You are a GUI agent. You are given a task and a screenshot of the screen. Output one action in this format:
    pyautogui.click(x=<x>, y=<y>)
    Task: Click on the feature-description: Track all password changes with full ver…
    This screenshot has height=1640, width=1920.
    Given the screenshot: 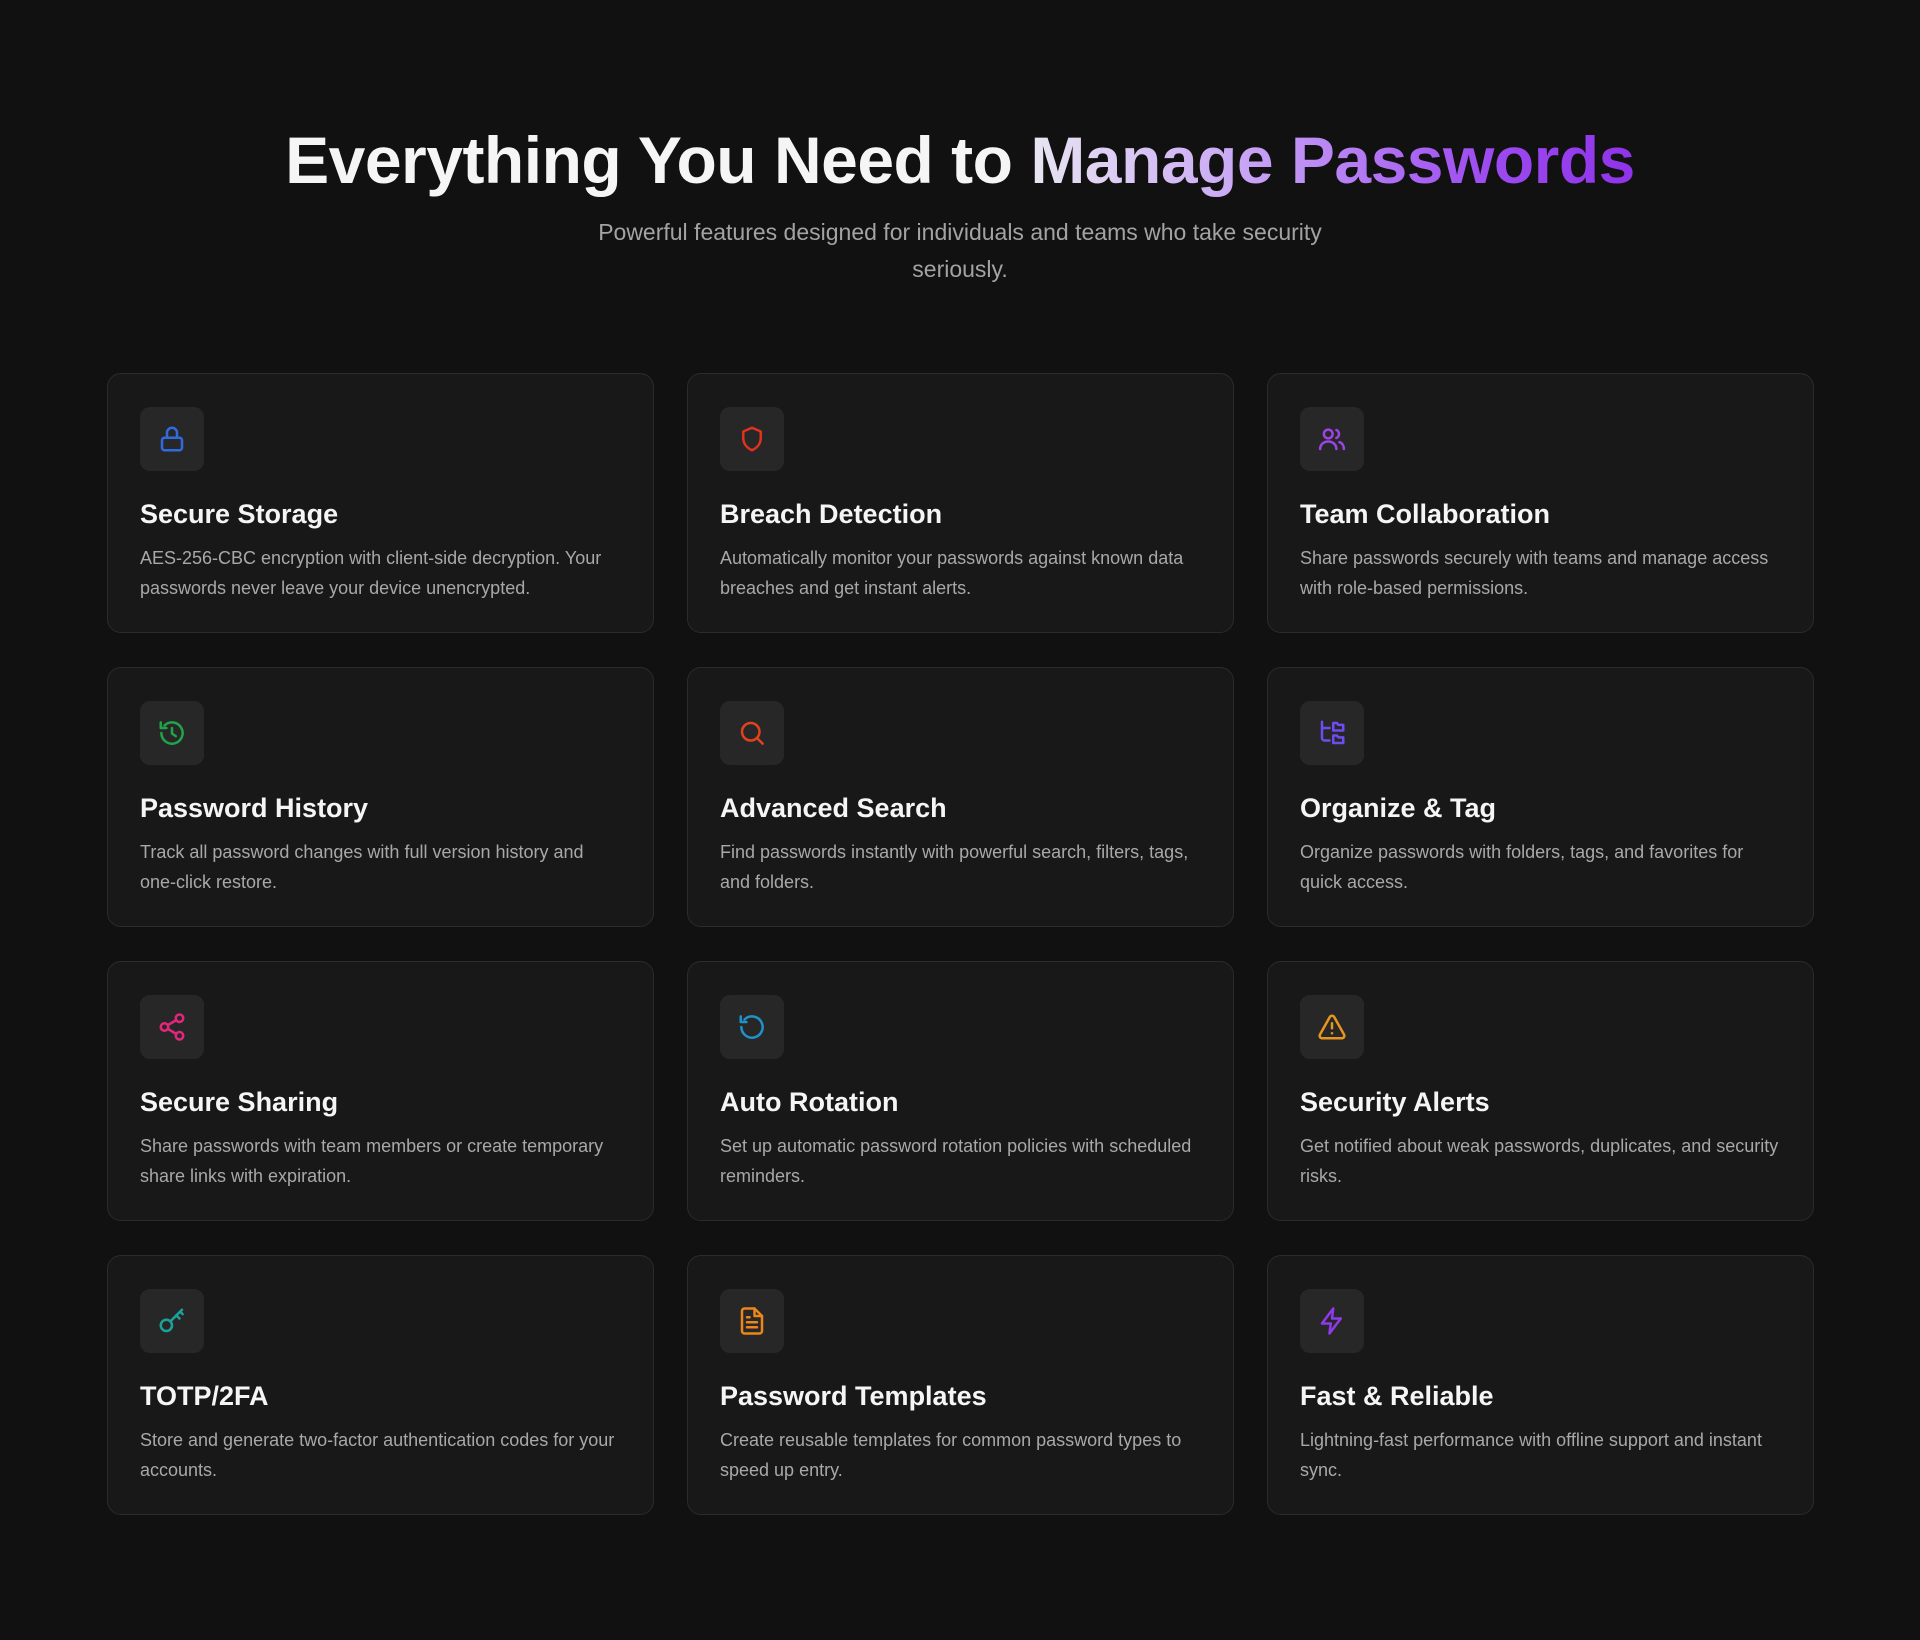 What is the action you would take?
    pyautogui.click(x=362, y=867)
    